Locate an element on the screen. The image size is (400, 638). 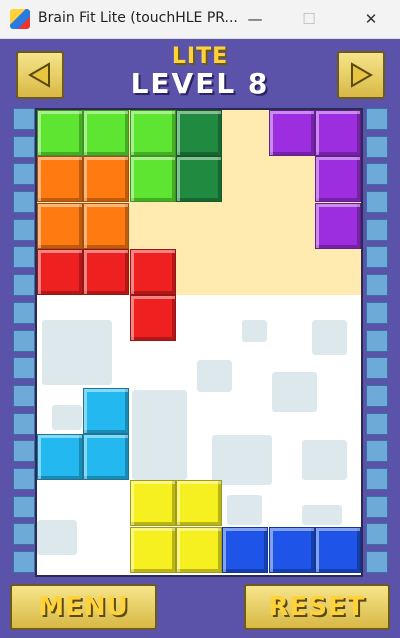
window-titlebar: Brain Fit Lite (touchHLE PR... — ☐ ✕ is located at coordinates (200, 19).